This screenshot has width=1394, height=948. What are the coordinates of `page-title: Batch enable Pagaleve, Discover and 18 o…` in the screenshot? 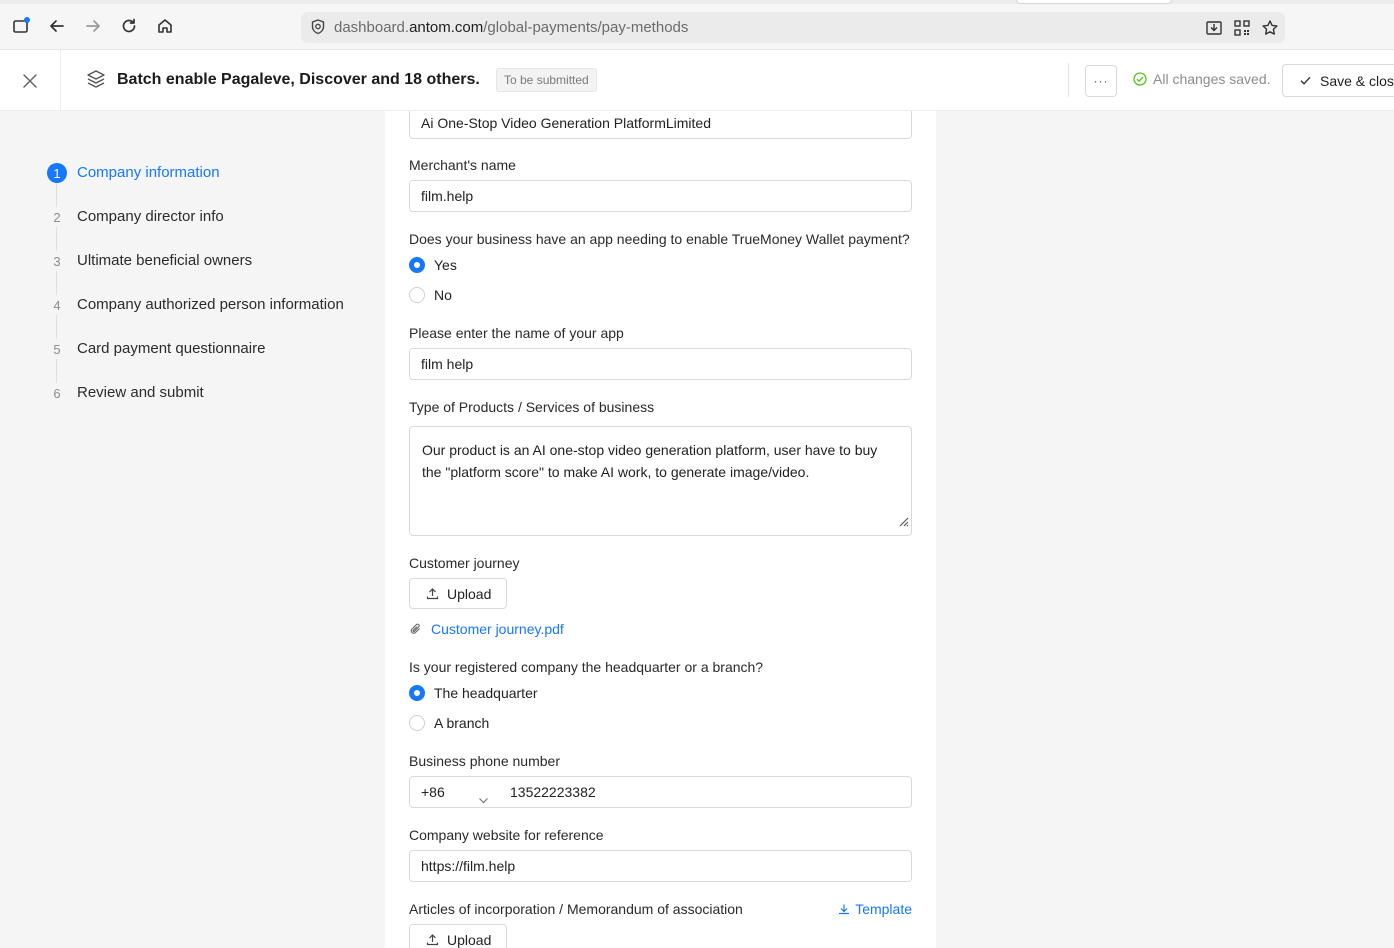 It's located at (298, 79).